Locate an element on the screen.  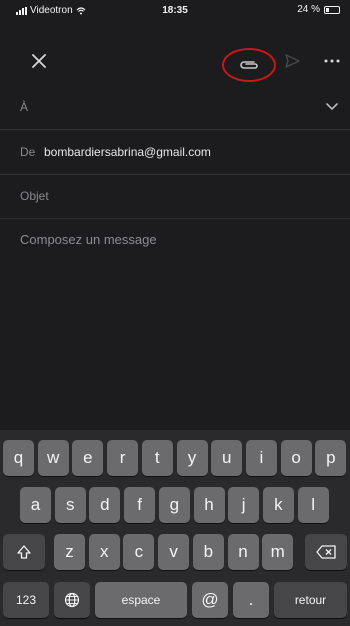
shift-key is located at coordinates (24, 552).